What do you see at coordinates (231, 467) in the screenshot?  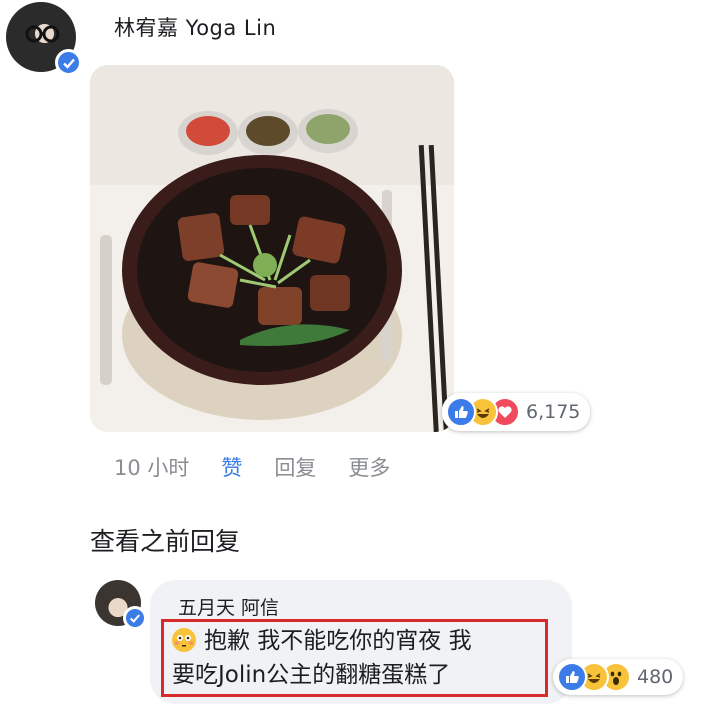 I see `like-button: 赞` at bounding box center [231, 467].